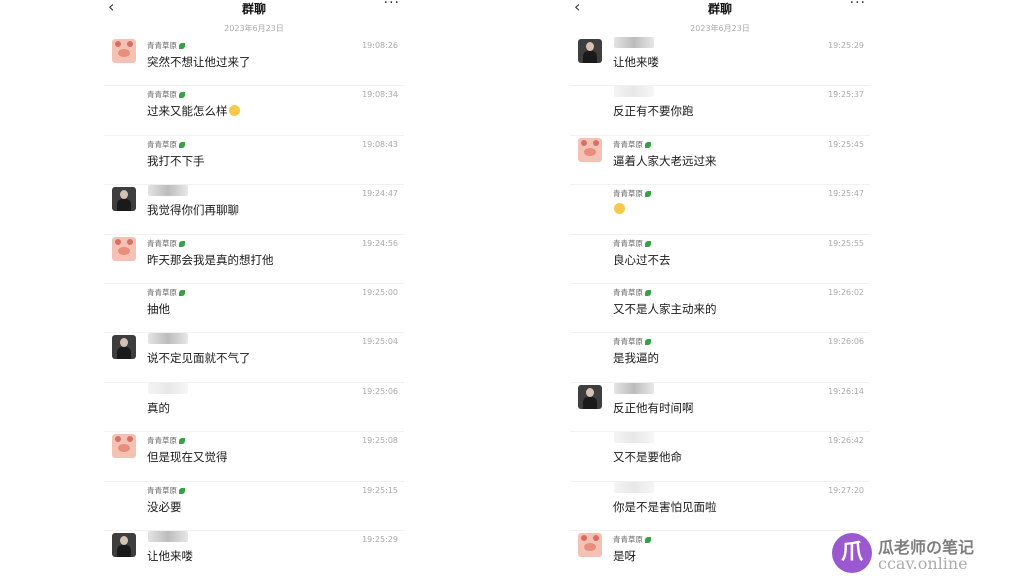 Image resolution: width=1024 pixels, height=576 pixels. Describe the element at coordinates (846, 144) in the screenshot. I see `message-time: 19:25:45` at that location.